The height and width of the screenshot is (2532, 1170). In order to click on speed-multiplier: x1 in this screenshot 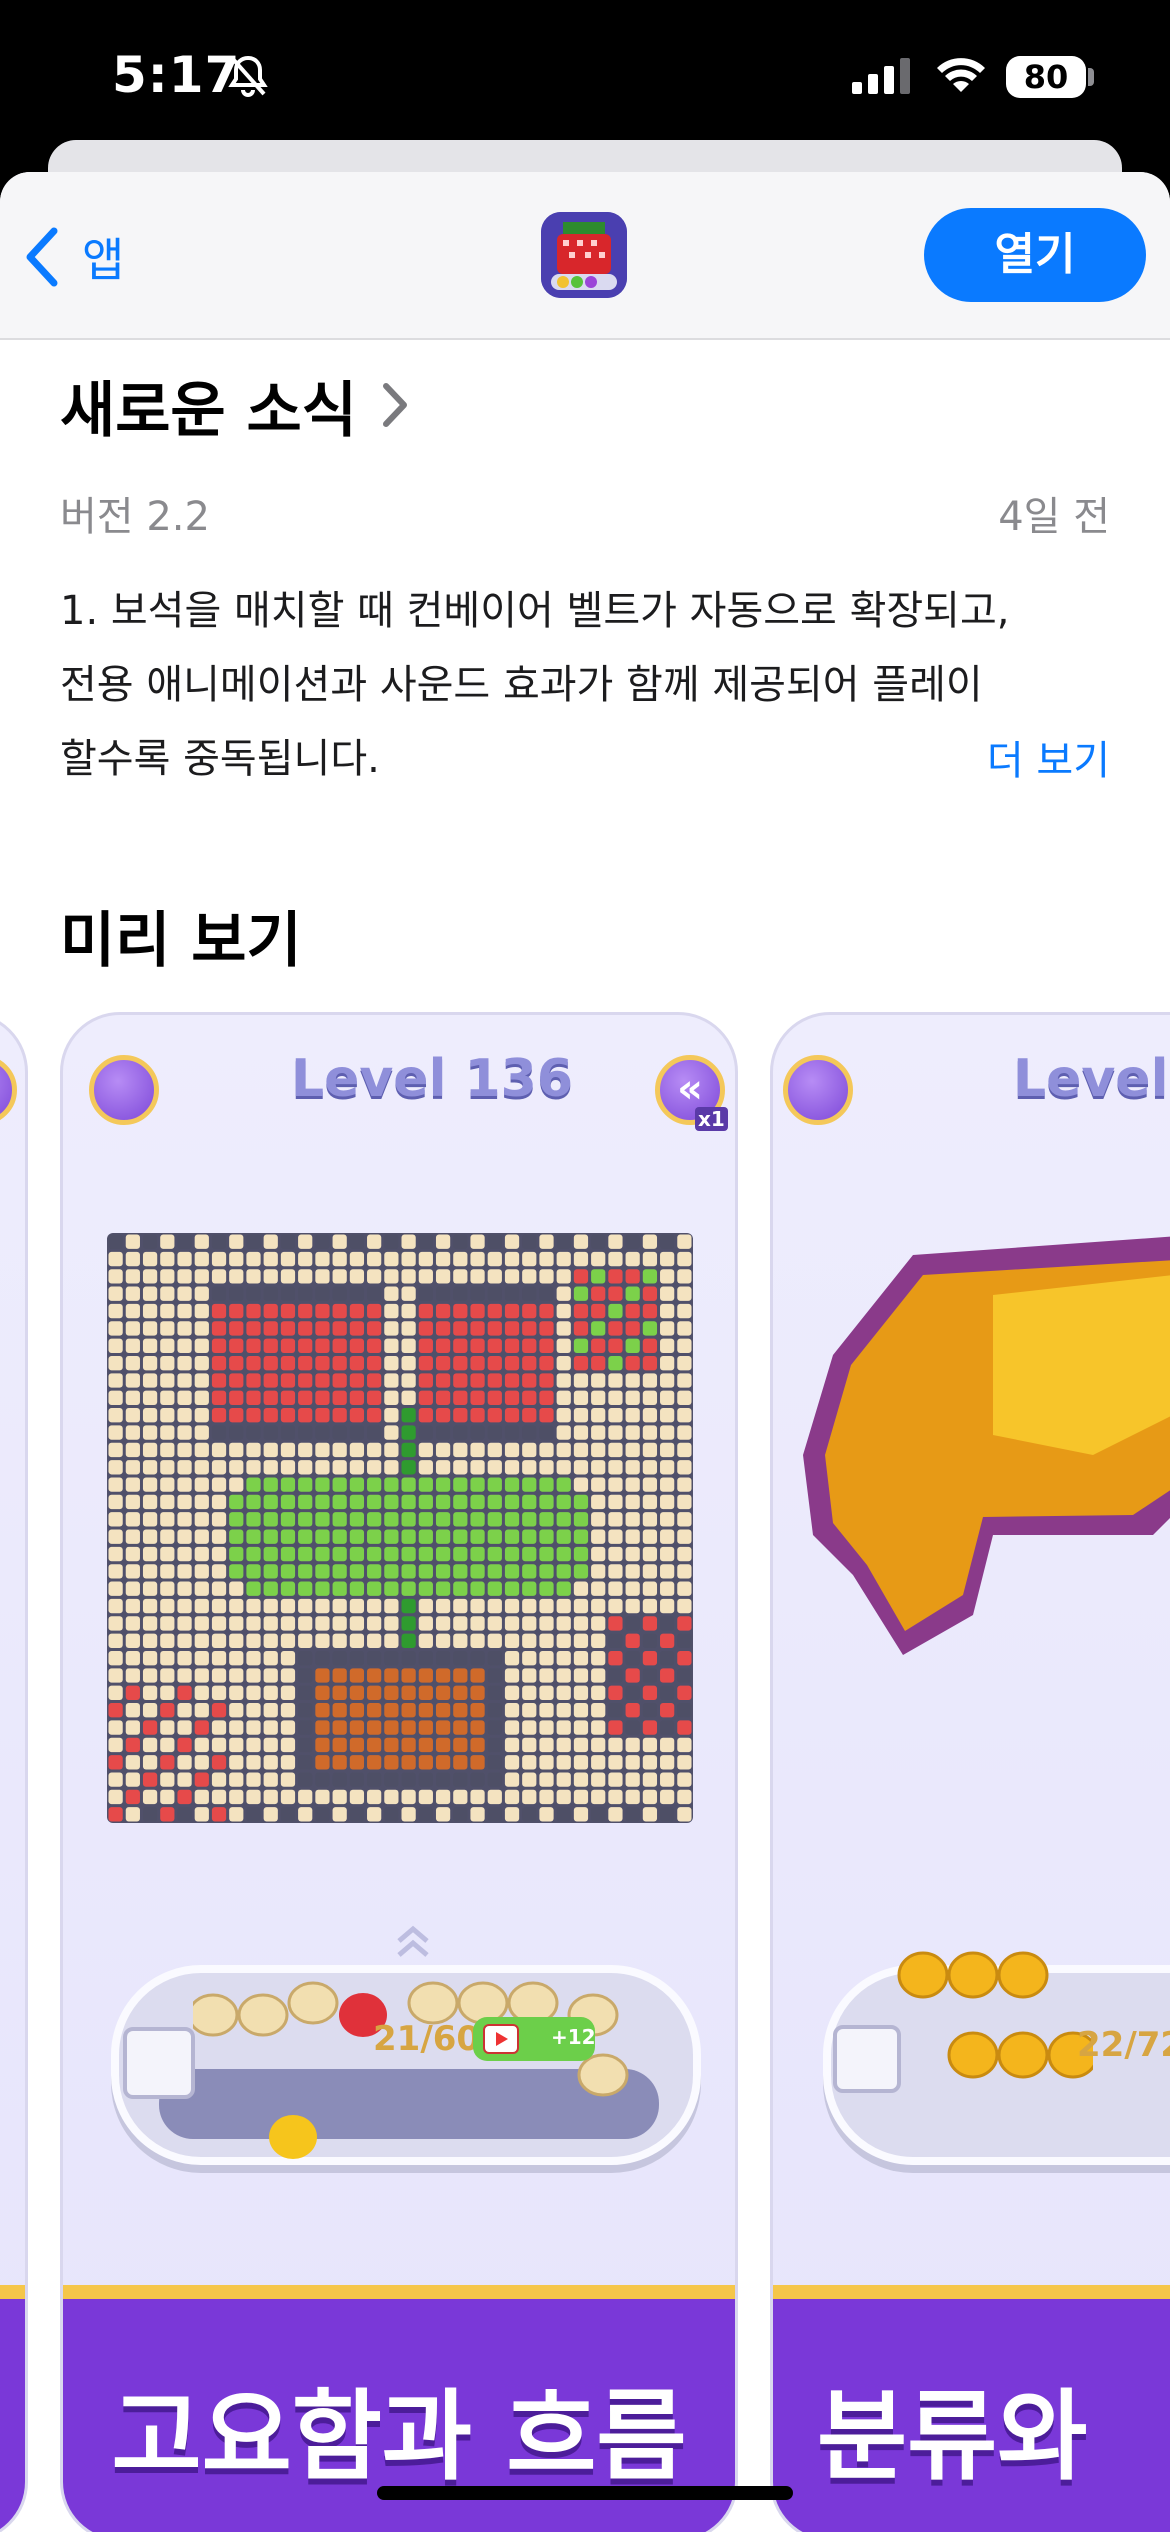, I will do `click(711, 1119)`.